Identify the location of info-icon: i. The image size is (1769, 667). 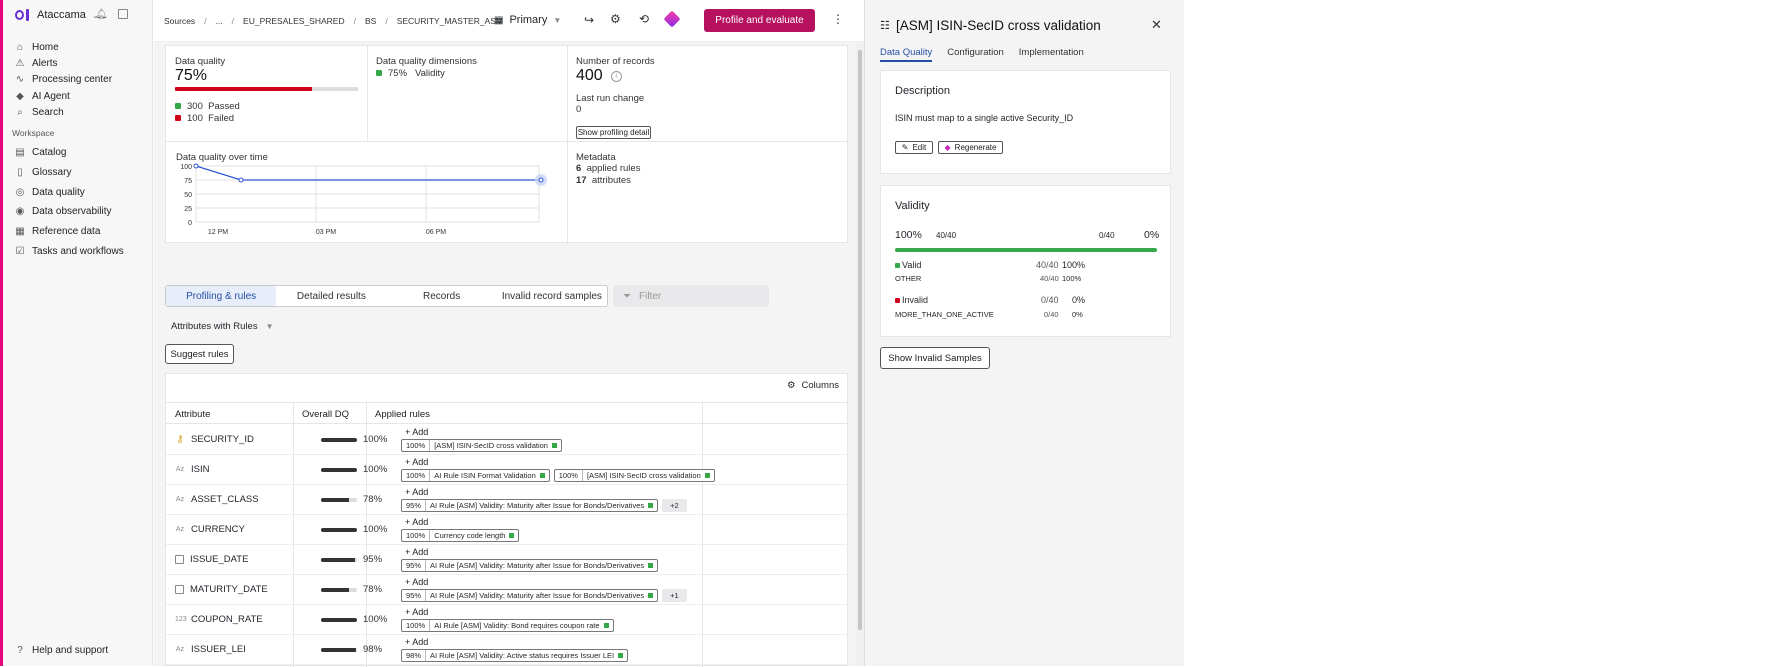
(616, 76).